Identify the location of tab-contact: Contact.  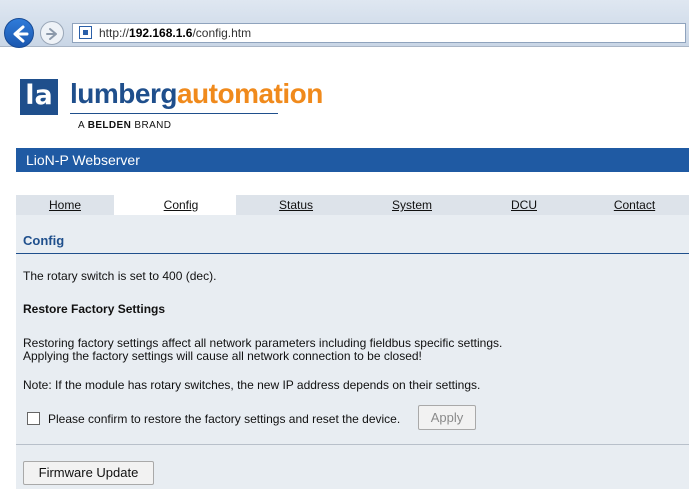
(634, 205).